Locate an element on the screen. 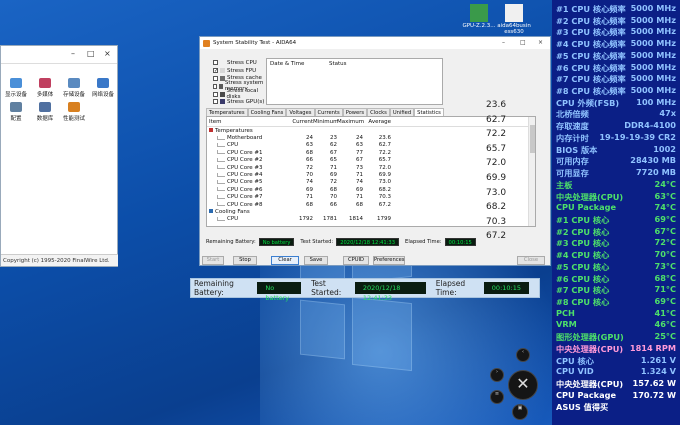 The image size is (680, 425). stress-option: Stress CPU is located at coordinates (242, 63).